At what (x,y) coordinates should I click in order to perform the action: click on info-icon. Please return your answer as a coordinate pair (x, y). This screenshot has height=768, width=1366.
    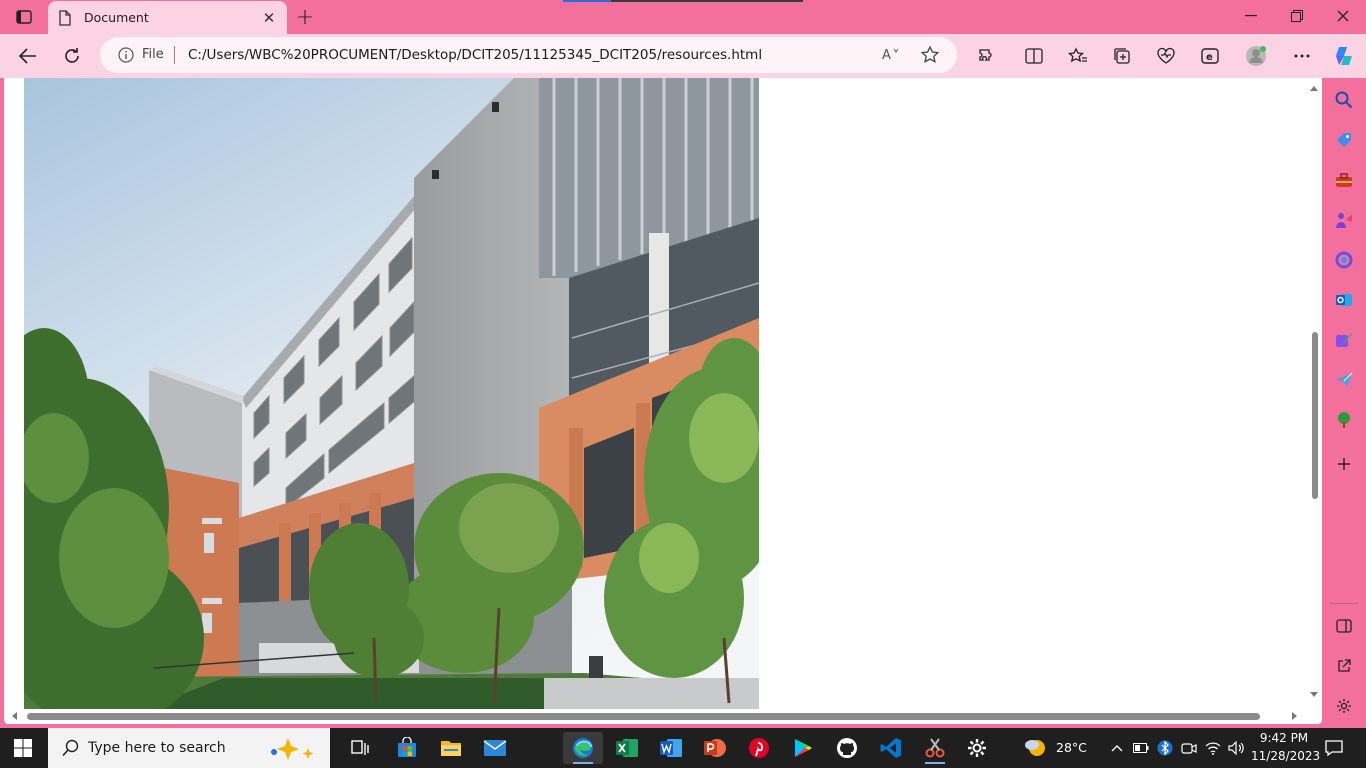
    Looking at the image, I should click on (126, 55).